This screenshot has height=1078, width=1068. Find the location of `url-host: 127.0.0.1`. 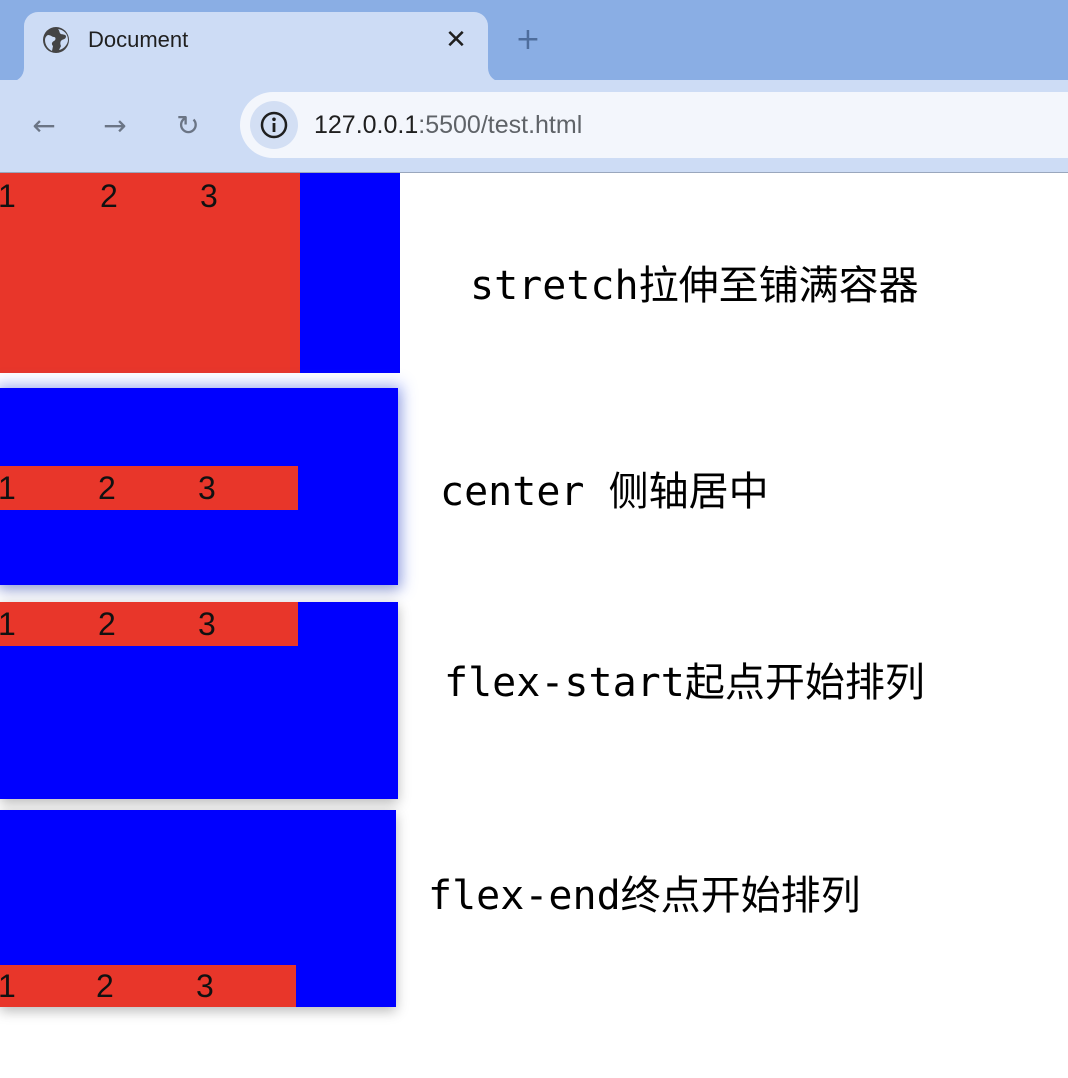

url-host: 127.0.0.1 is located at coordinates (366, 125).